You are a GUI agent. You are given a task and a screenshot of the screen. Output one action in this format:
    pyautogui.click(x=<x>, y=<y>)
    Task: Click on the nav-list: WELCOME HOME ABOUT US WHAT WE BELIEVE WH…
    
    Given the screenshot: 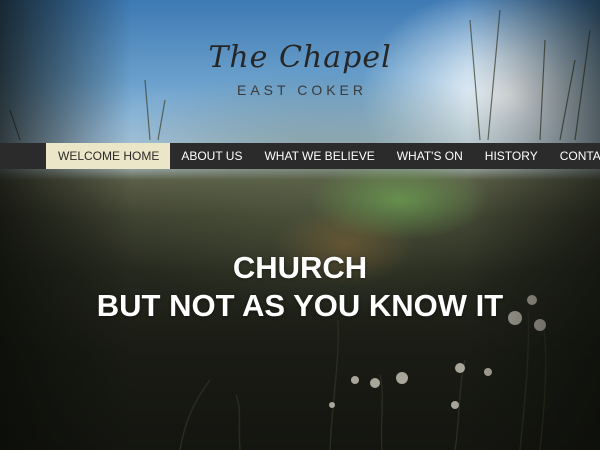 What is the action you would take?
    pyautogui.click(x=323, y=156)
    